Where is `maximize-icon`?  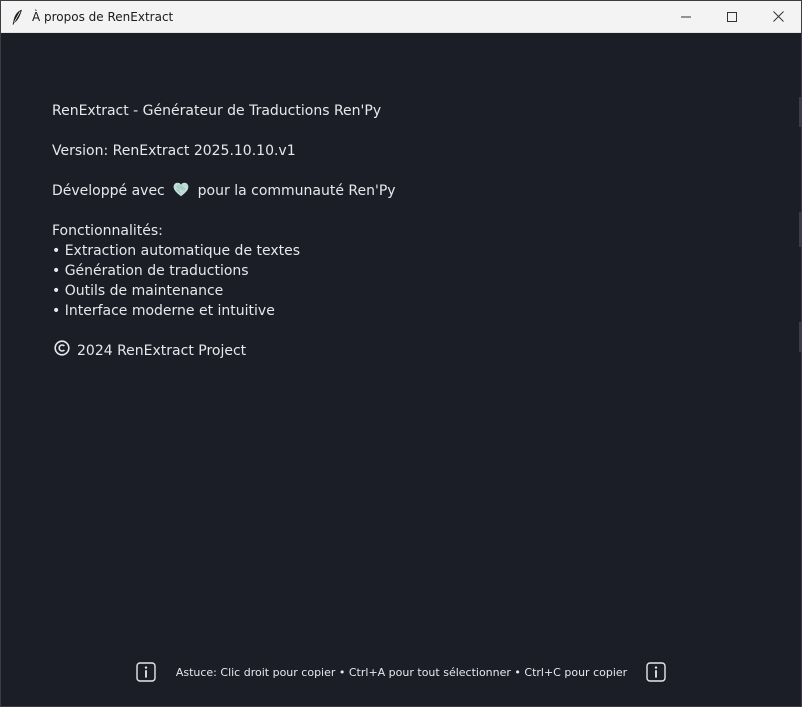
maximize-icon is located at coordinates (732, 16).